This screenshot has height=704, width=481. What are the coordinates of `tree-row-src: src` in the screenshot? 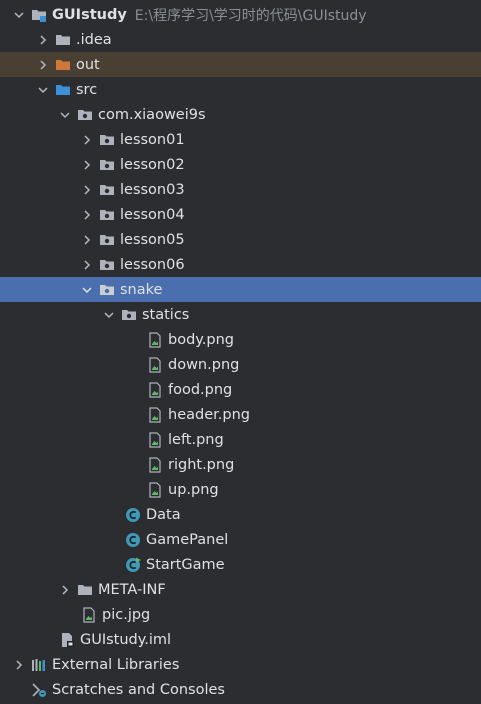 It's located at (240, 89).